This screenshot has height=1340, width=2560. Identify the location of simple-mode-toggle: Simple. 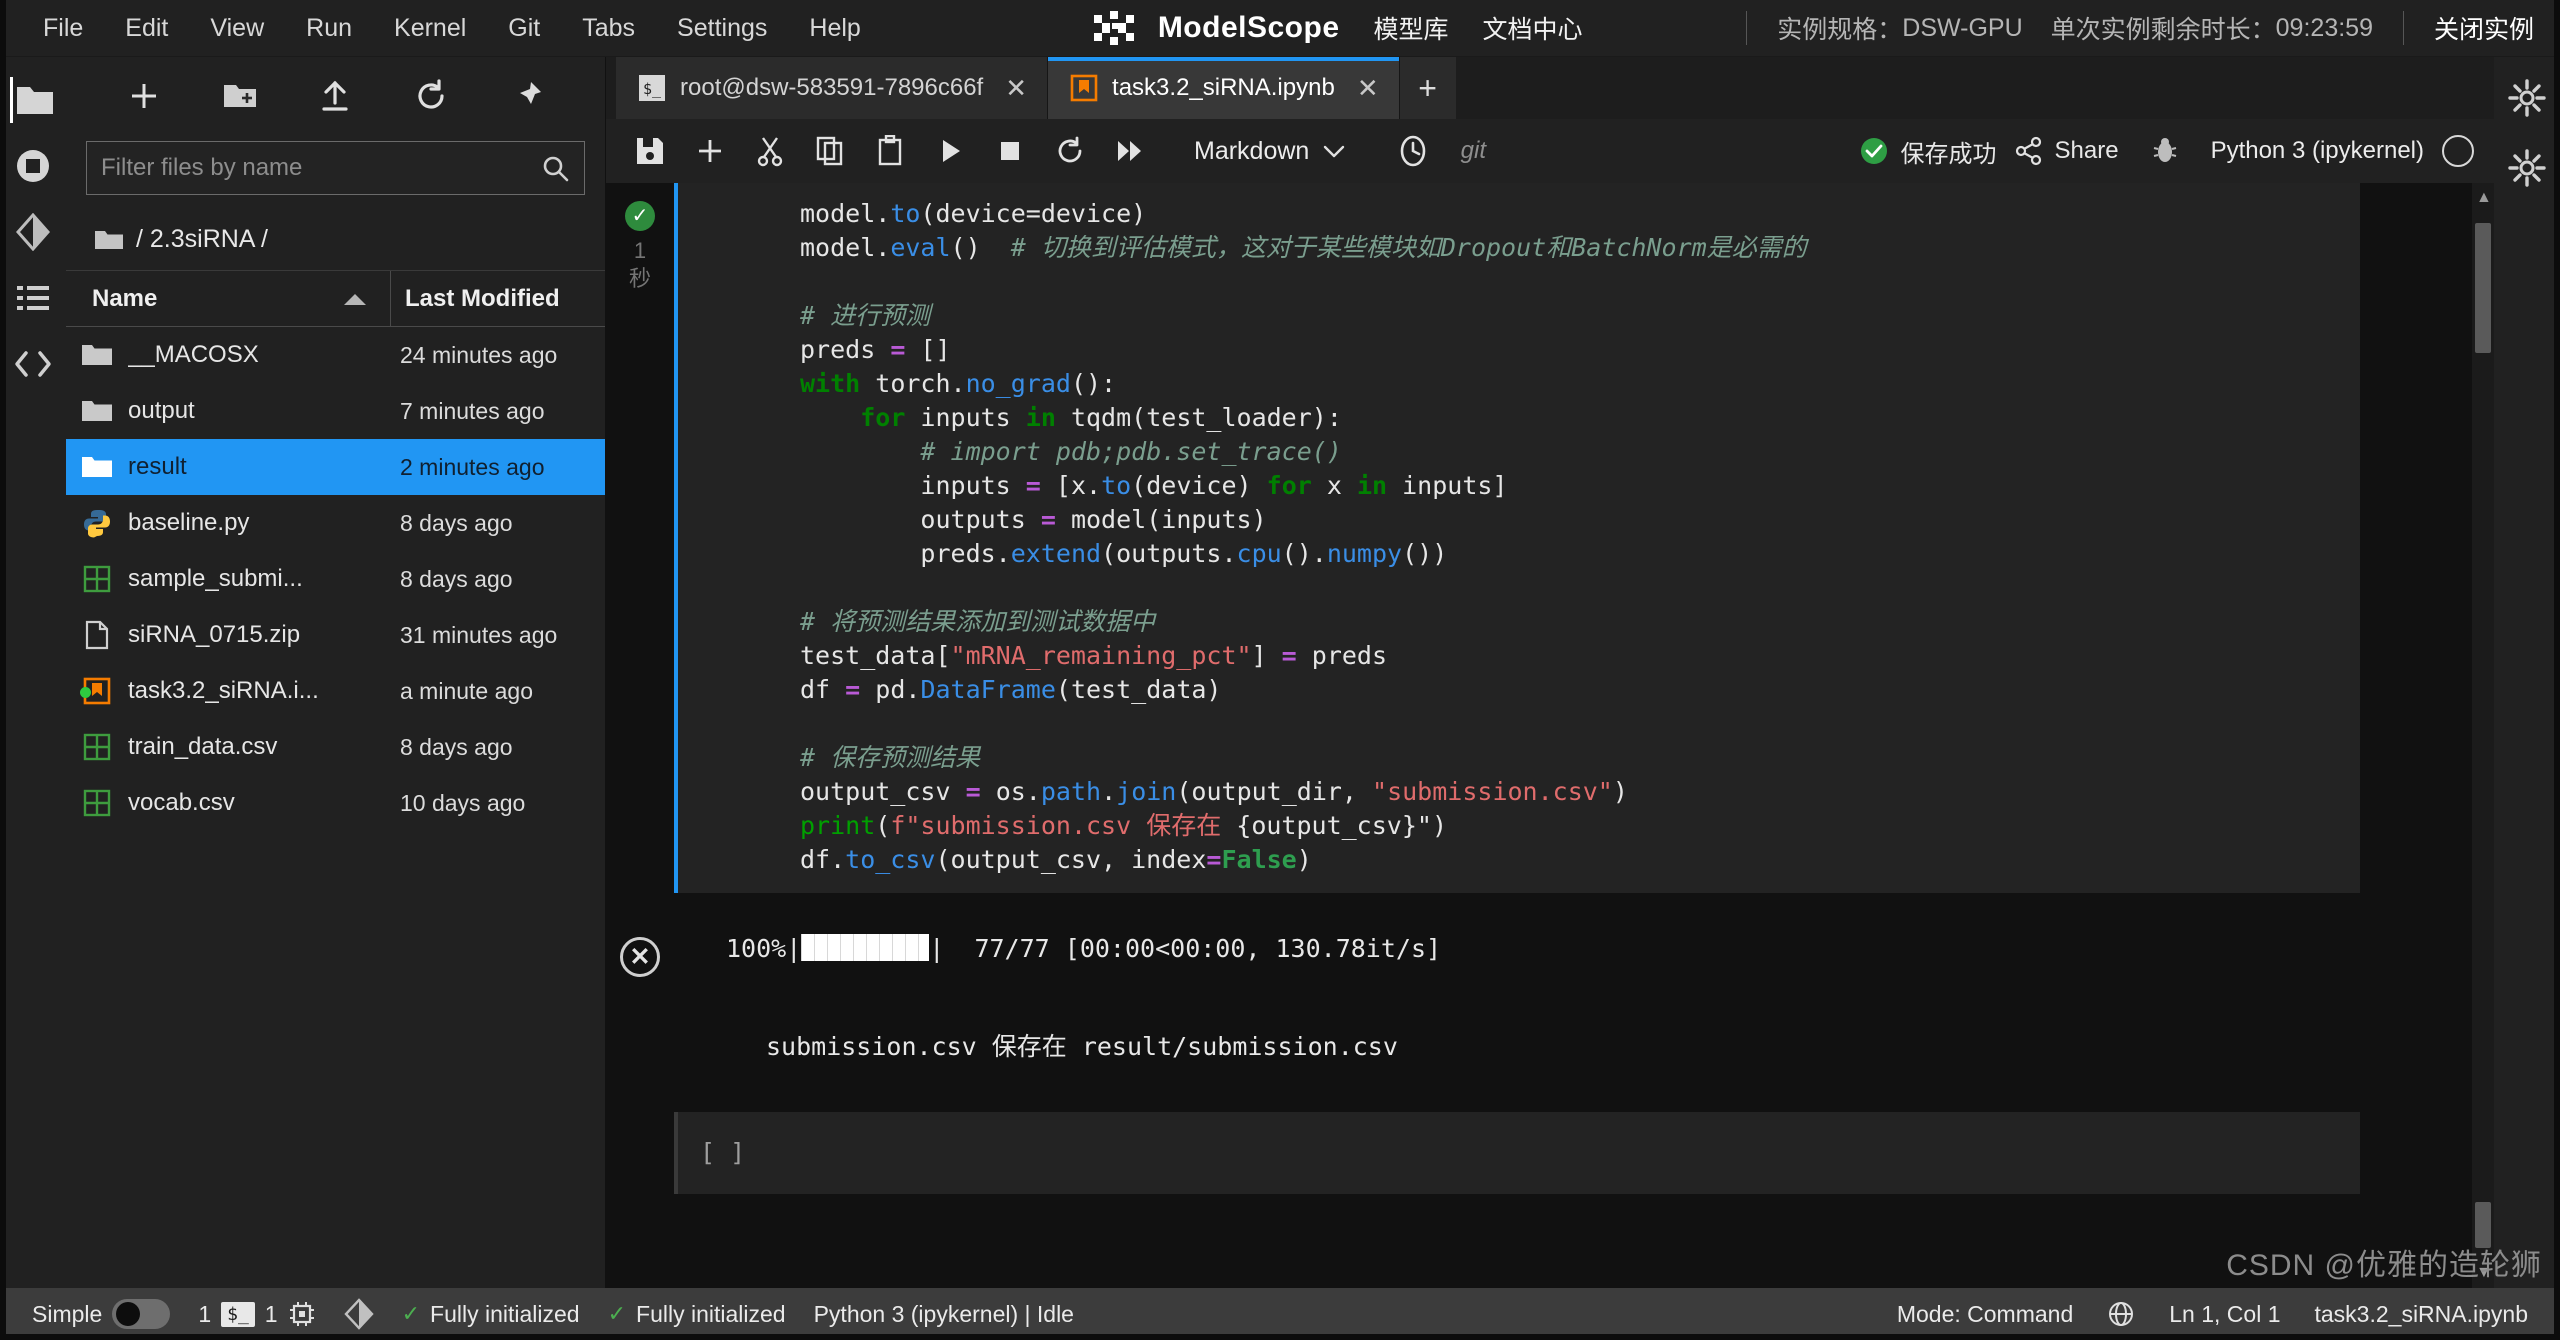
(101, 1314).